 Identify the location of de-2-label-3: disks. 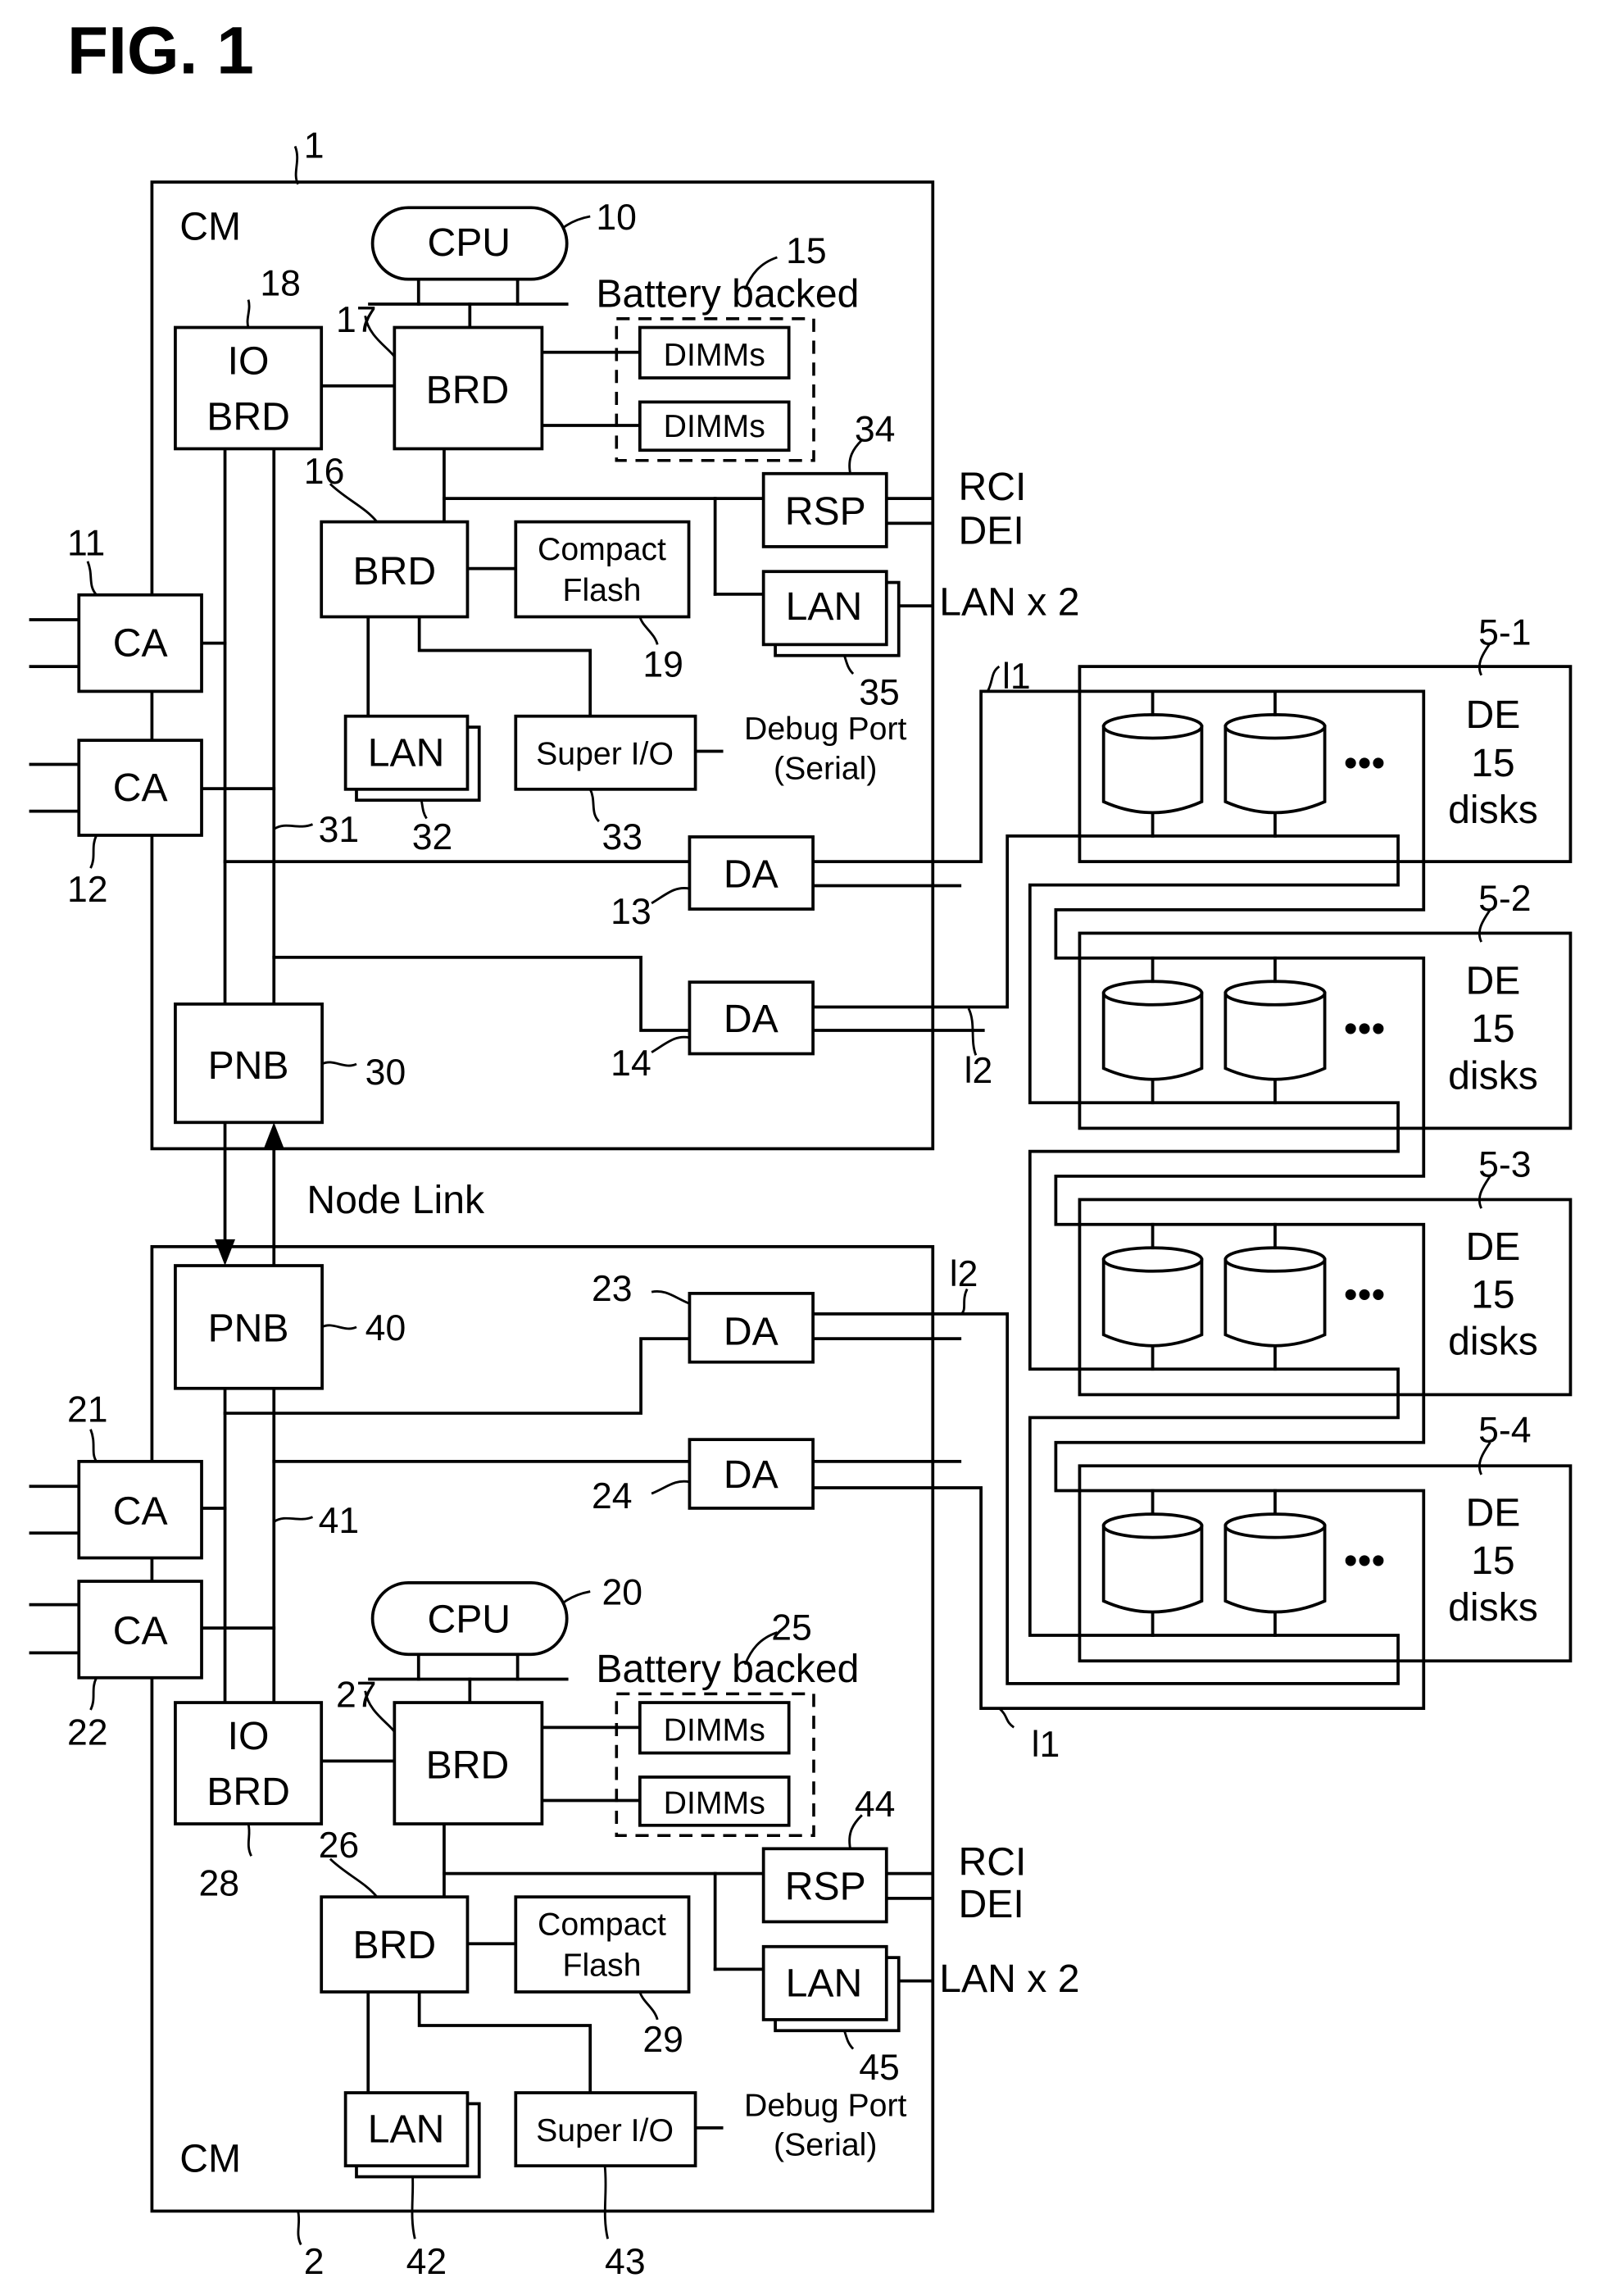
(1493, 1075).